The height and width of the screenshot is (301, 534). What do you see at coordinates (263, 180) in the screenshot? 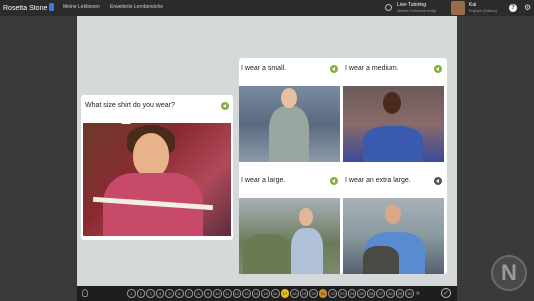
I see `option-label: I wear a large.` at bounding box center [263, 180].